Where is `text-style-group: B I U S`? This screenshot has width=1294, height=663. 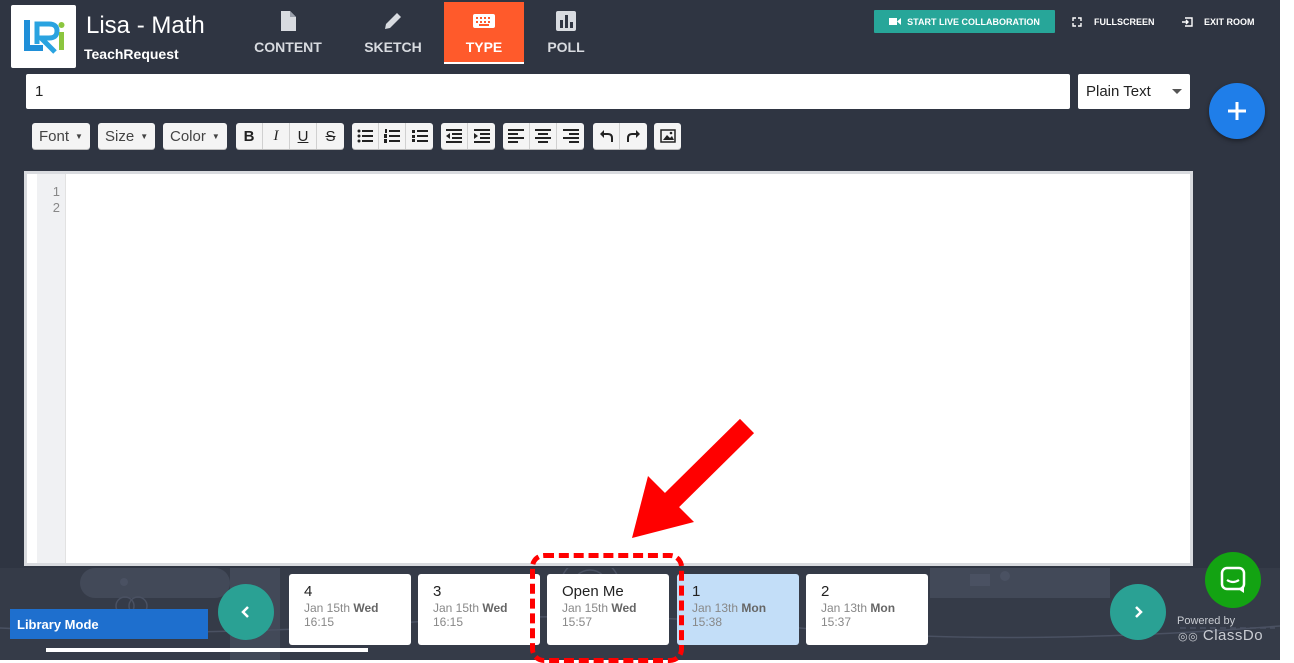
text-style-group: B I U S is located at coordinates (290, 136).